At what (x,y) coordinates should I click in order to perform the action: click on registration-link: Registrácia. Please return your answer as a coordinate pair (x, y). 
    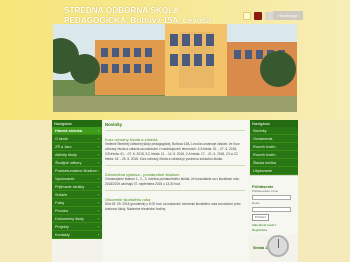
    Looking at the image, I should click on (274, 230).